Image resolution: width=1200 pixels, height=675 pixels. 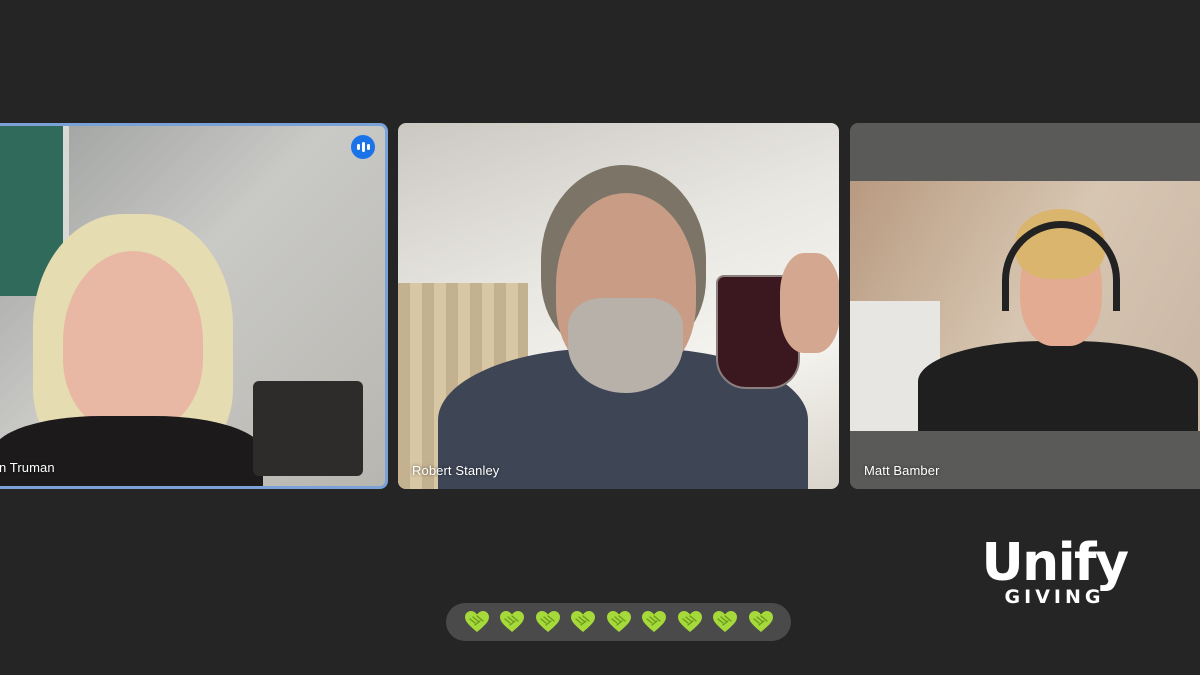 What do you see at coordinates (133, 341) in the screenshot?
I see `participant-1-face` at bounding box center [133, 341].